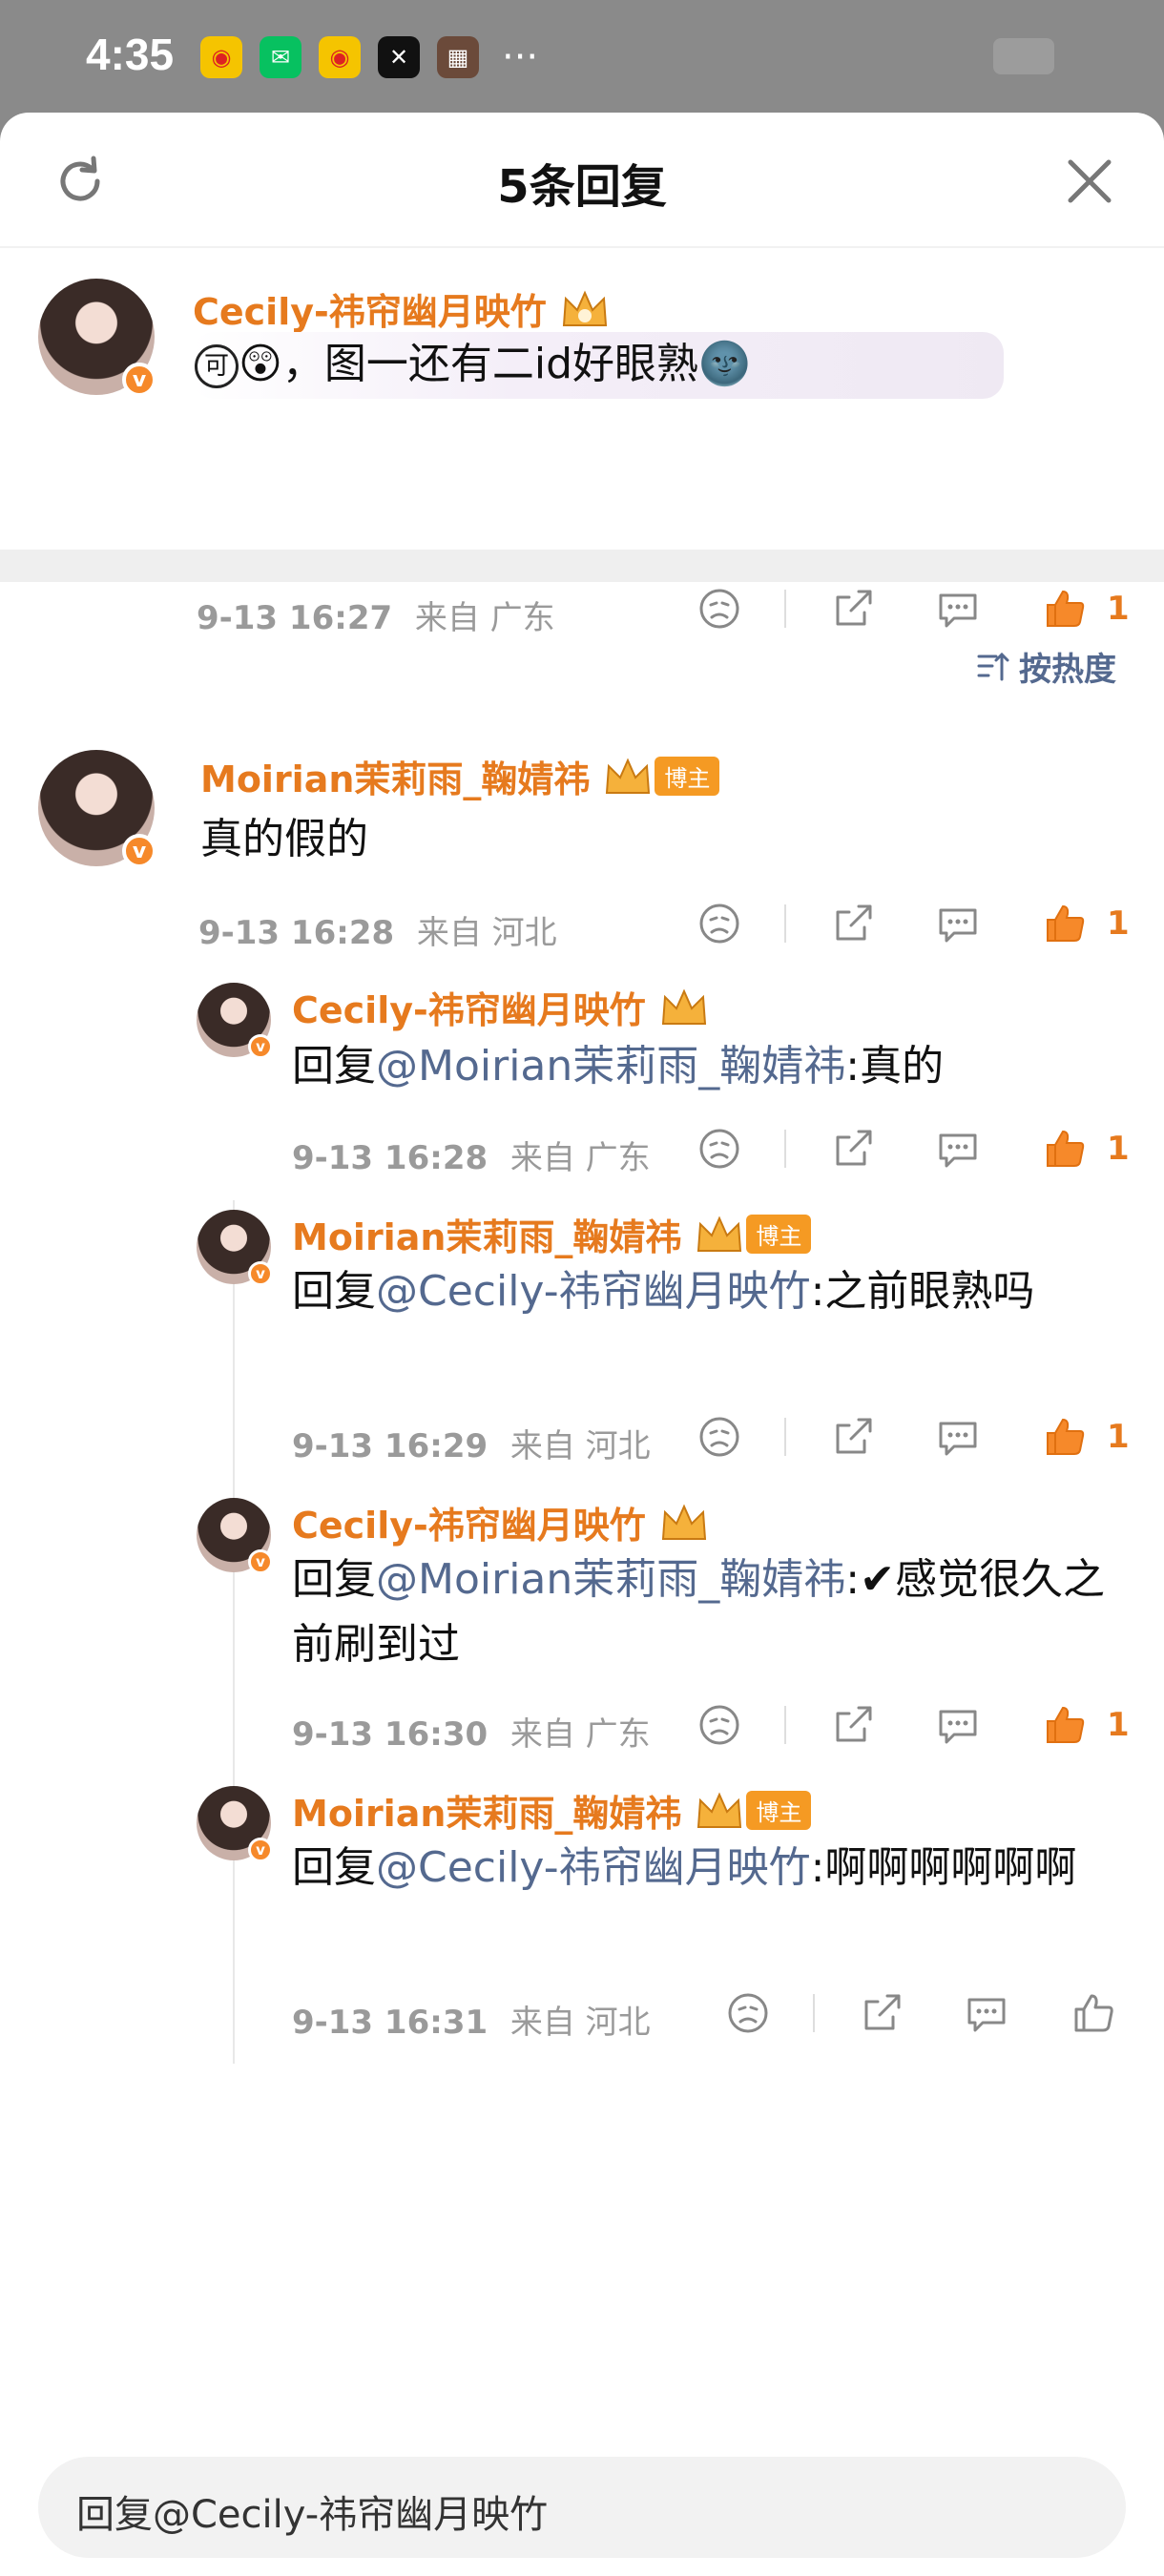  What do you see at coordinates (582, 566) in the screenshot?
I see `section-divider` at bounding box center [582, 566].